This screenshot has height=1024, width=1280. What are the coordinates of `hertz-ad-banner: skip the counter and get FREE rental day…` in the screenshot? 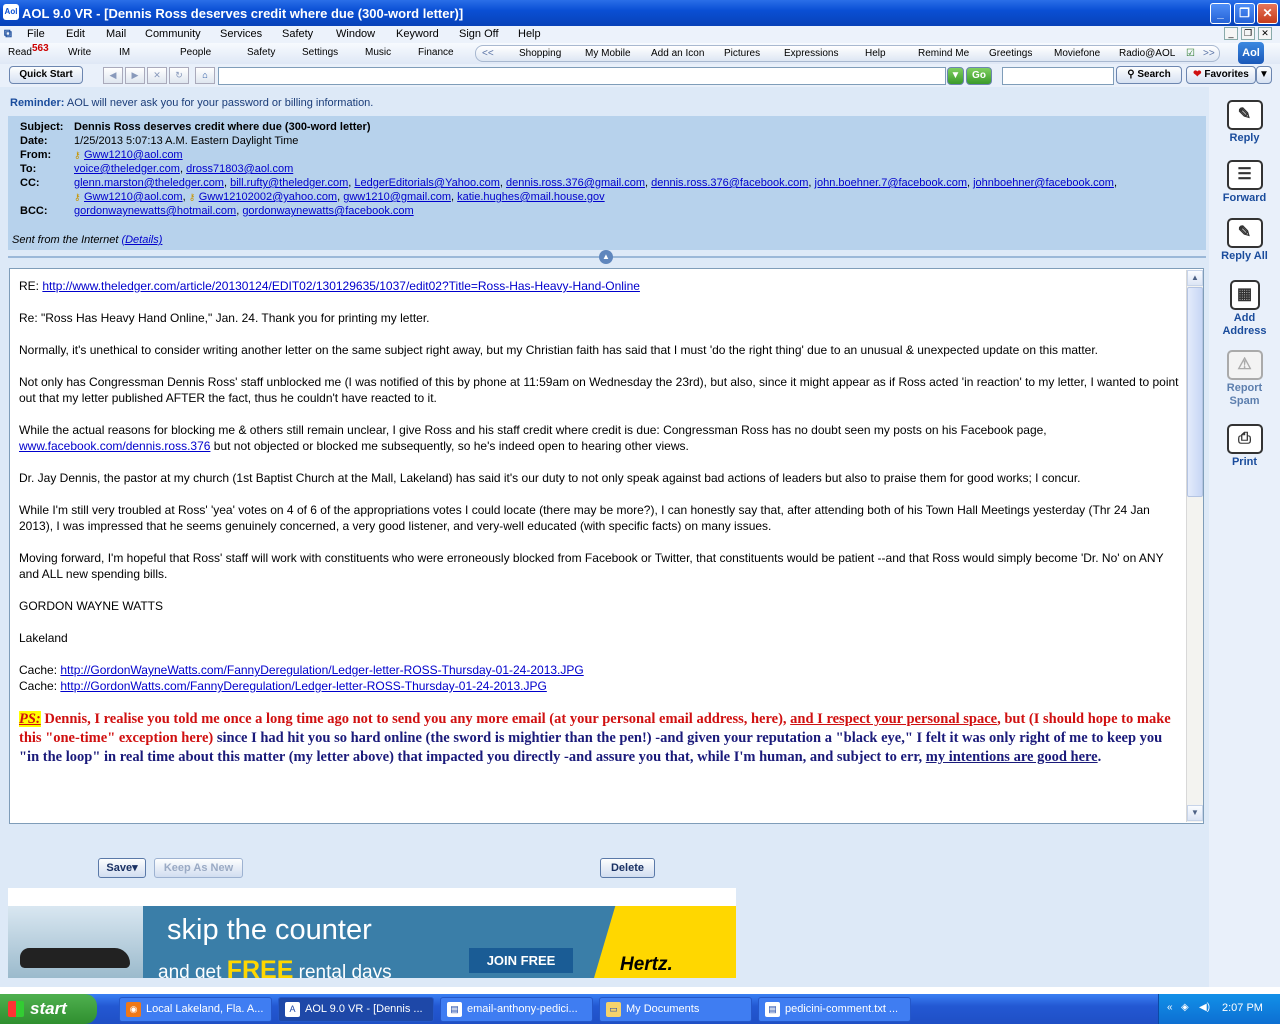 It's located at (372, 942).